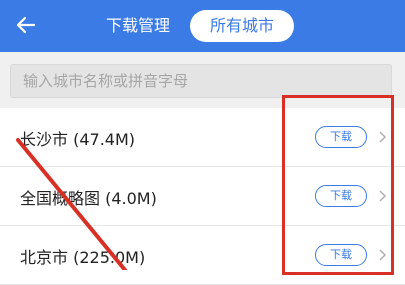 The image size is (405, 285). Describe the element at coordinates (83, 257) in the screenshot. I see `city-name: 北京市 (225.0M)` at that location.